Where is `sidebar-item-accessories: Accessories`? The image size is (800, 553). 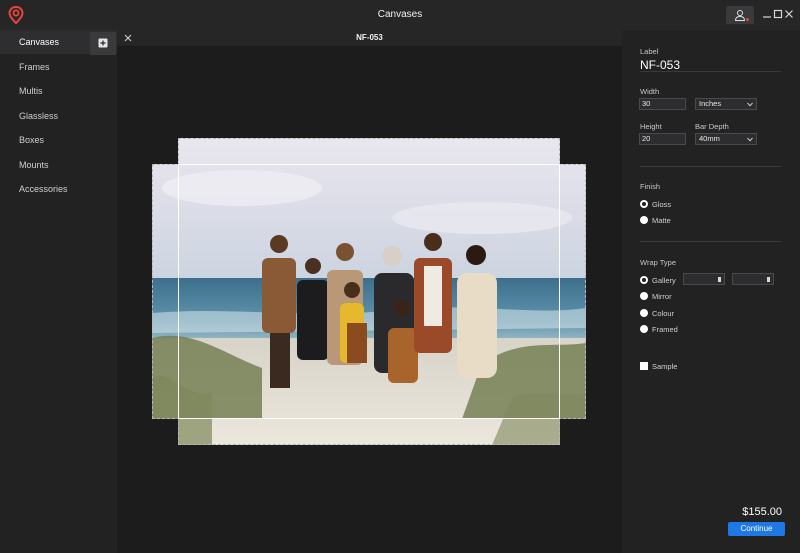 sidebar-item-accessories: Accessories is located at coordinates (58, 189).